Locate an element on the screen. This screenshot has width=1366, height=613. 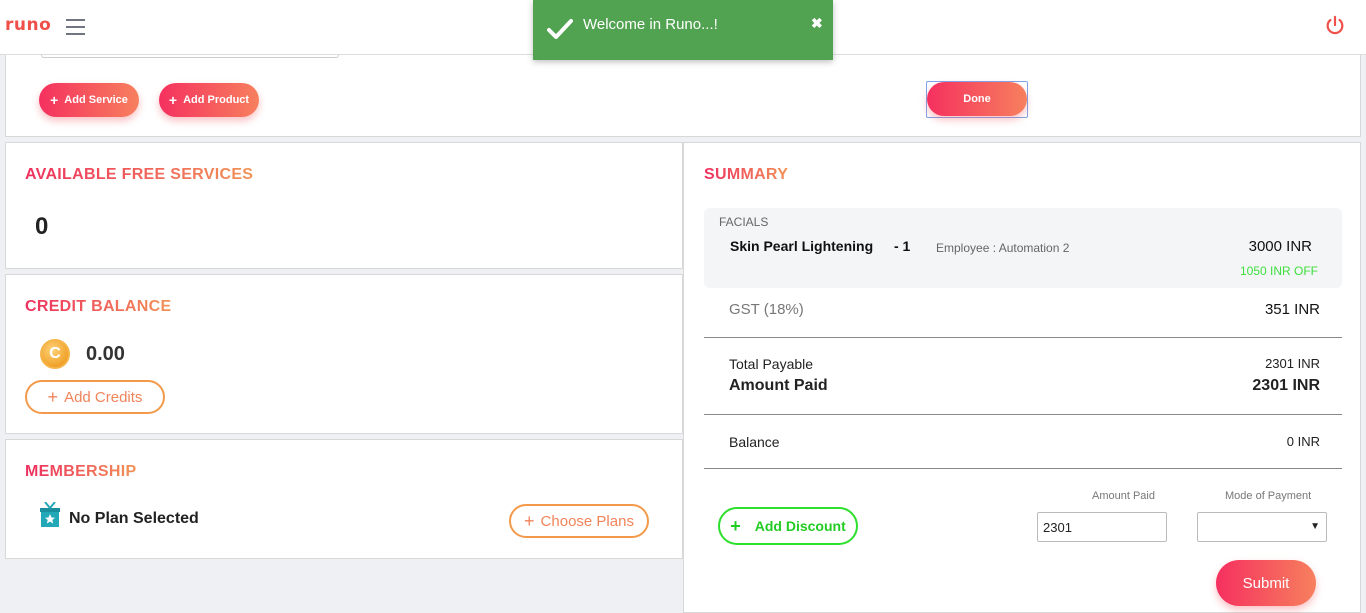
logo: runo is located at coordinates (28, 25).